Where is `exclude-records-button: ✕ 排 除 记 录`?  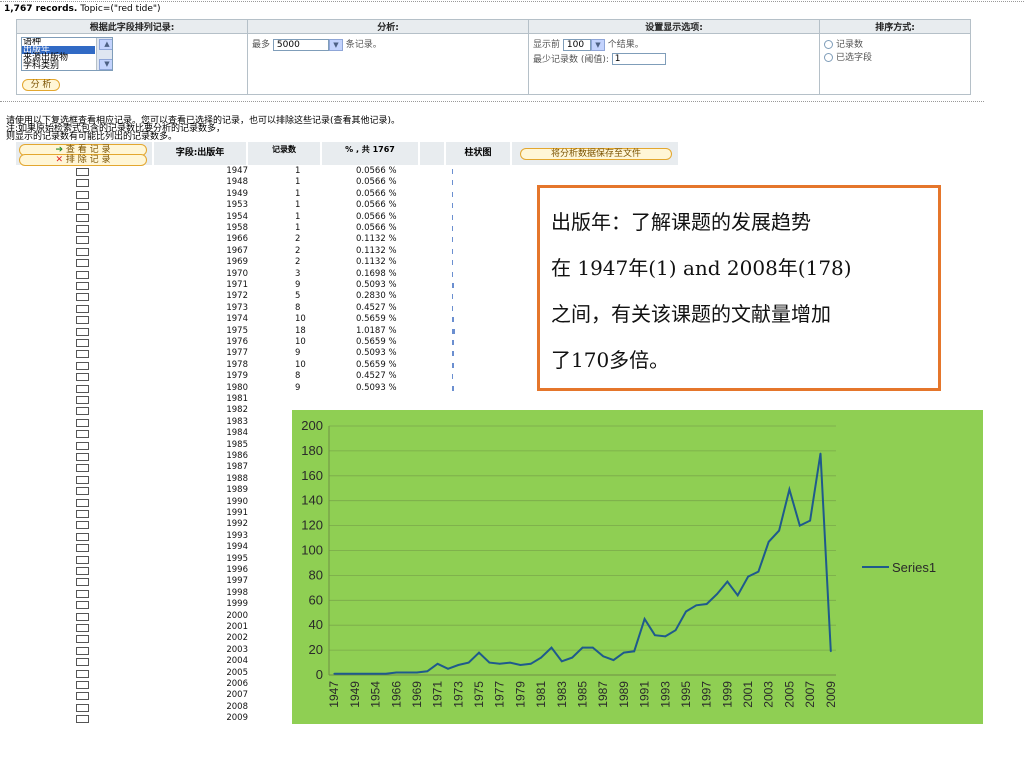 exclude-records-button: ✕ 排 除 记 录 is located at coordinates (83, 160).